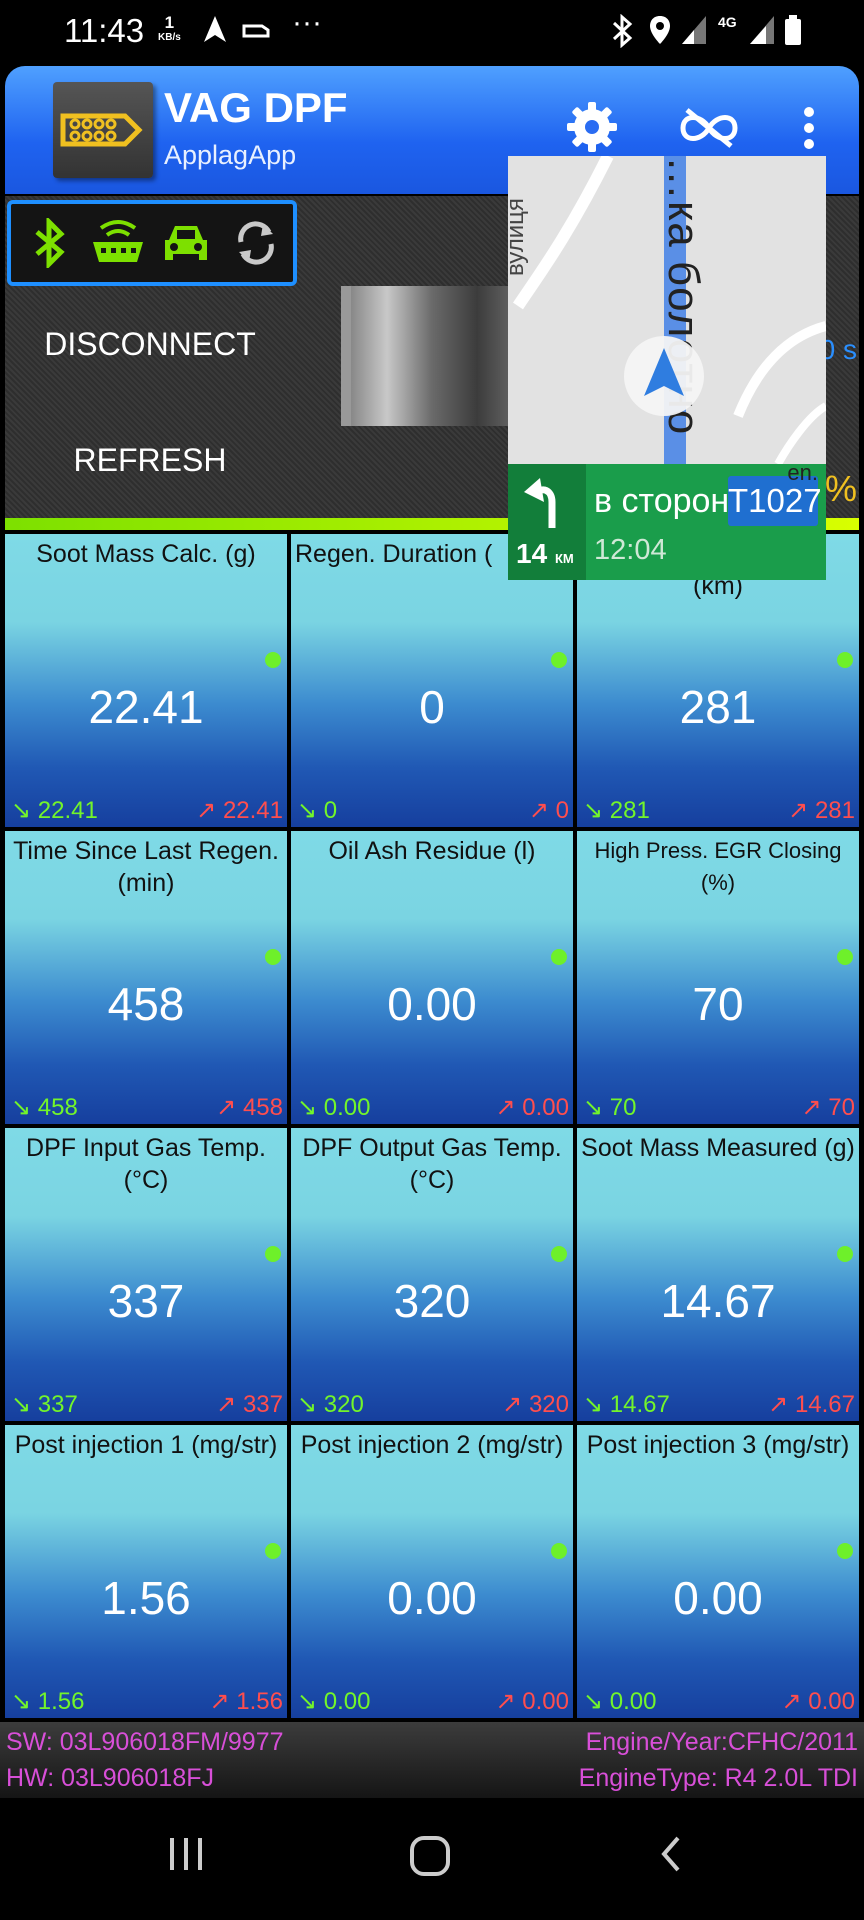 Image resolution: width=864 pixels, height=1920 pixels. I want to click on sensor-max: ↗ 0, so click(548, 810).